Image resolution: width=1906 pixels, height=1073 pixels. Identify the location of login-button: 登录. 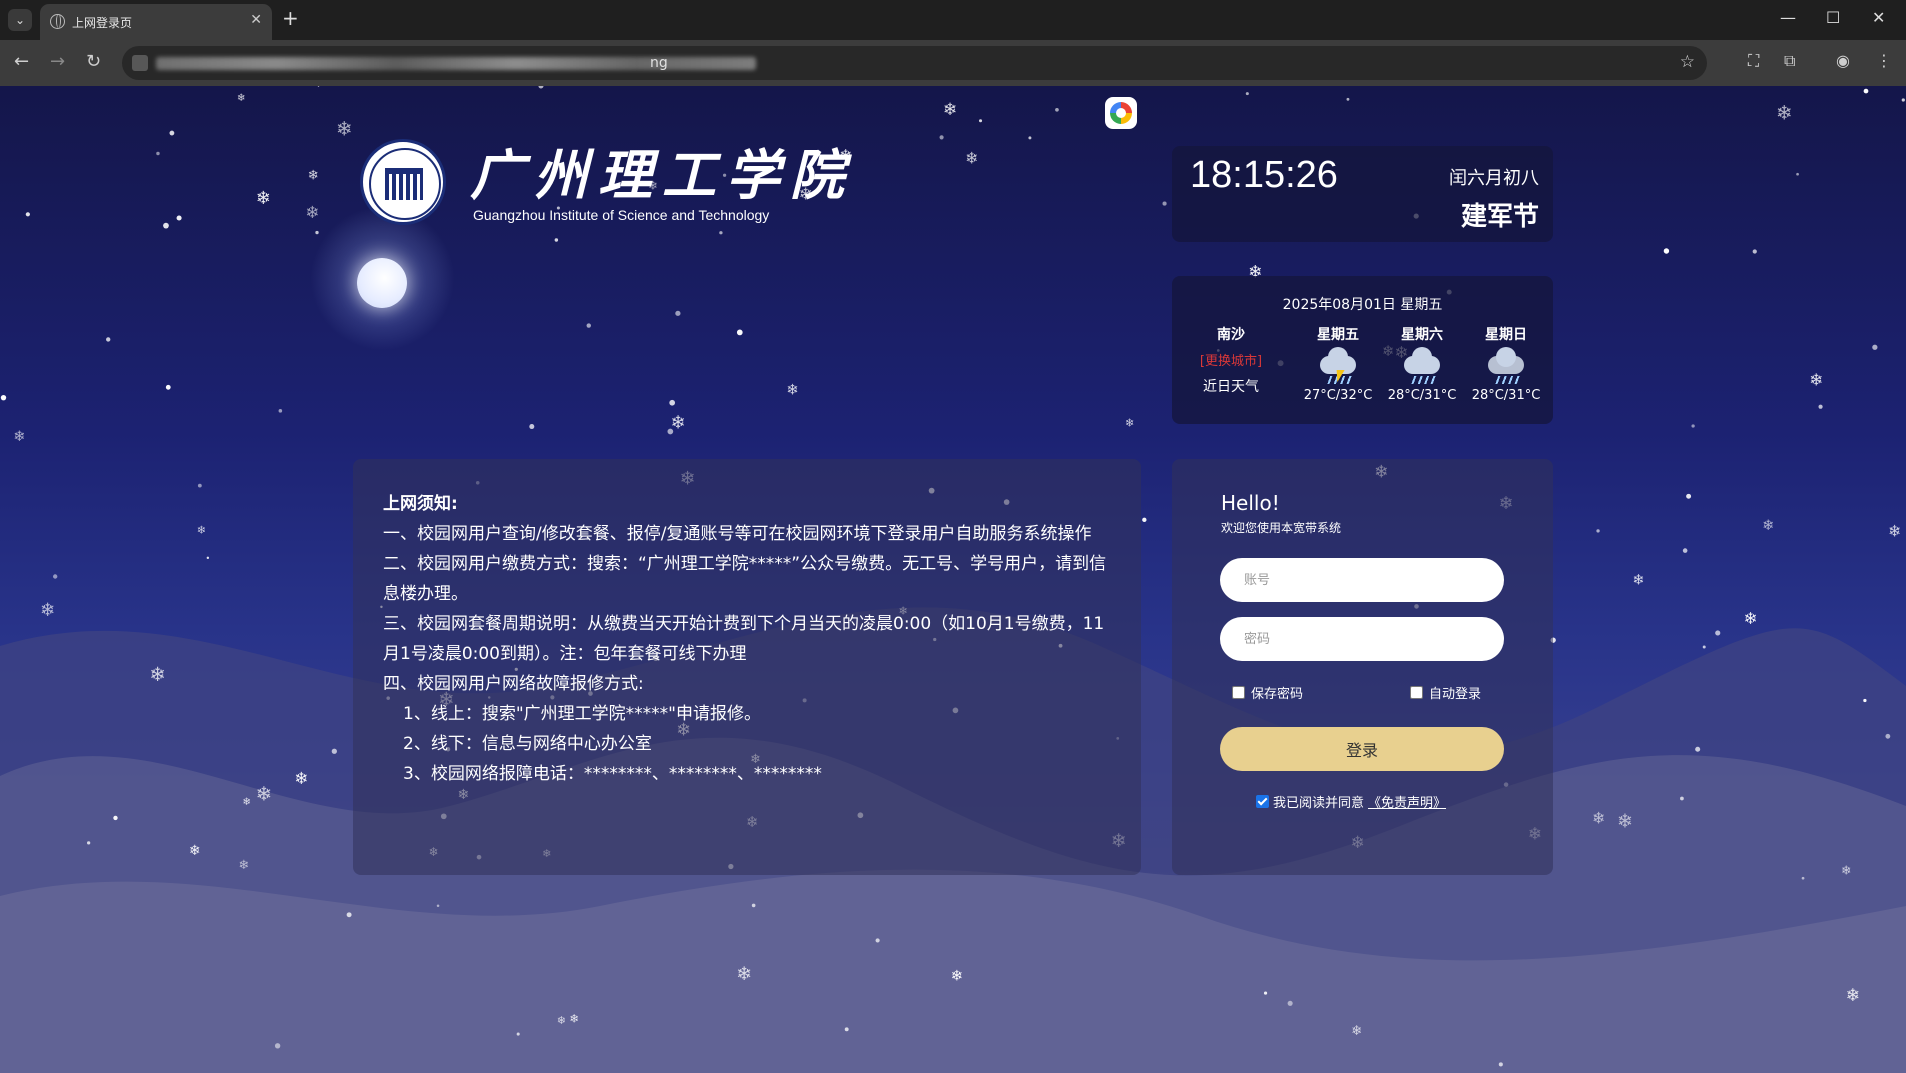
(1362, 749).